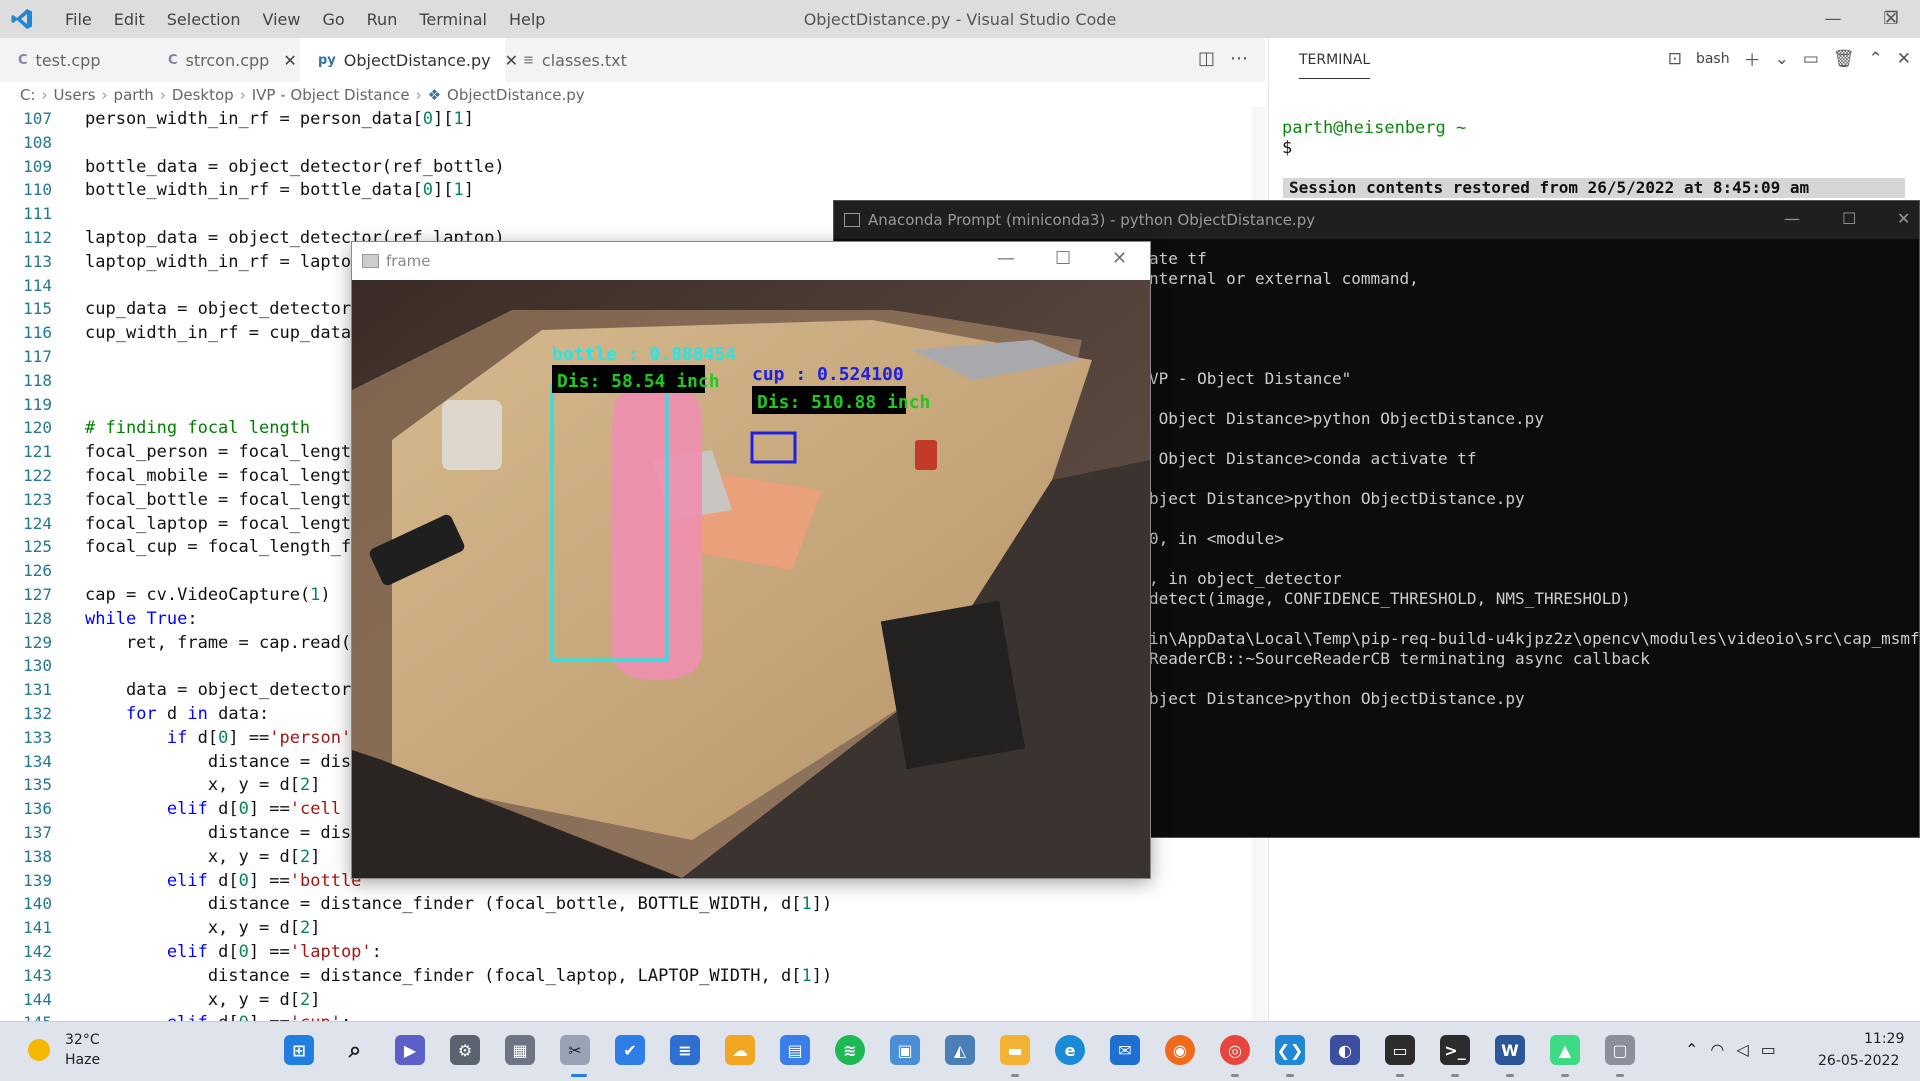 This screenshot has height=1081, width=1920. I want to click on terminal-icon: ▭, so click(1400, 1050).